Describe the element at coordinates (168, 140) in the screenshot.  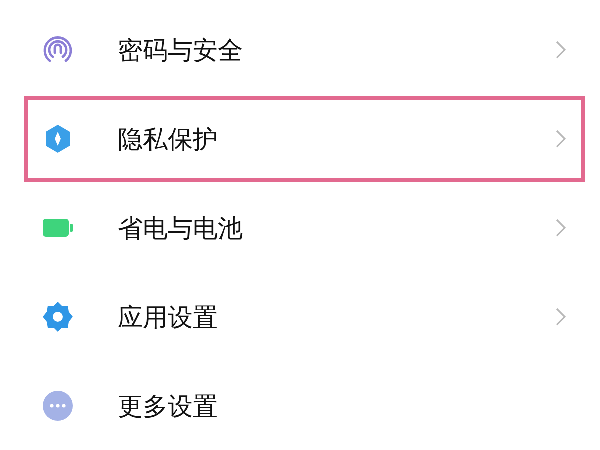
I see `item-label: 隐私保护` at that location.